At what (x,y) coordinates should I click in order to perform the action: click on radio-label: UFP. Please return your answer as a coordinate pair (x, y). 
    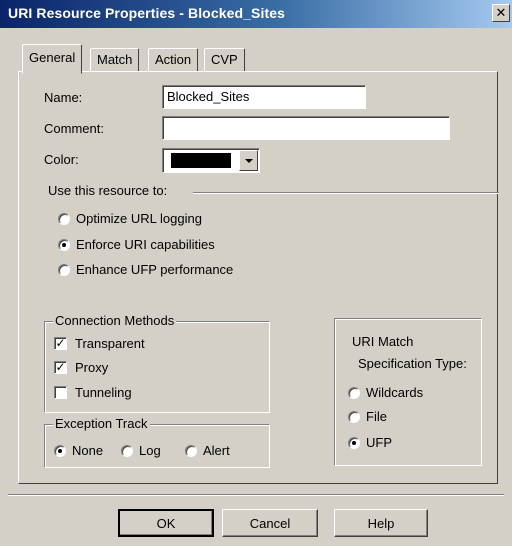
    Looking at the image, I should click on (379, 443).